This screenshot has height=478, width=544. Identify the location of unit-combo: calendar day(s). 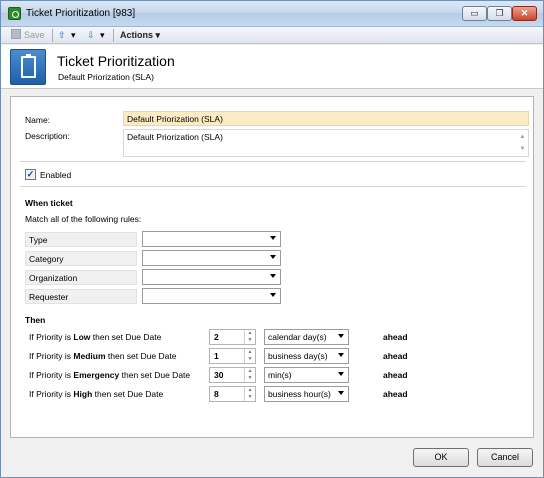
(306, 337).